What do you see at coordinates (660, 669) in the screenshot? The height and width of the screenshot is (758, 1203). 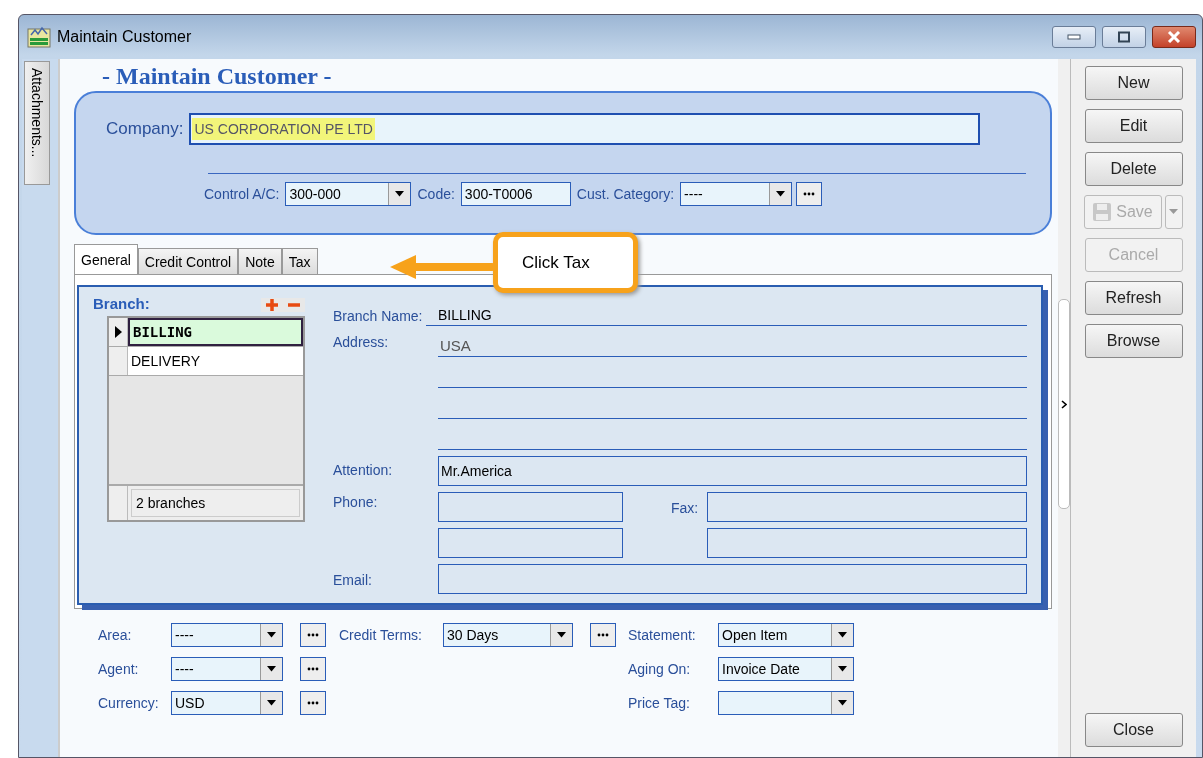 I see `field-label: Aging On:` at bounding box center [660, 669].